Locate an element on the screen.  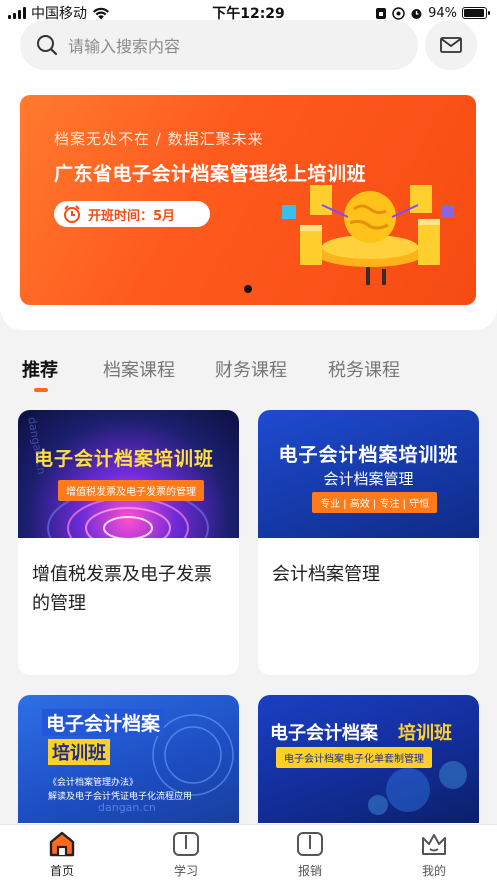
thumb-line-1: 《会计档案管理办法》 is located at coordinates (93, 783).